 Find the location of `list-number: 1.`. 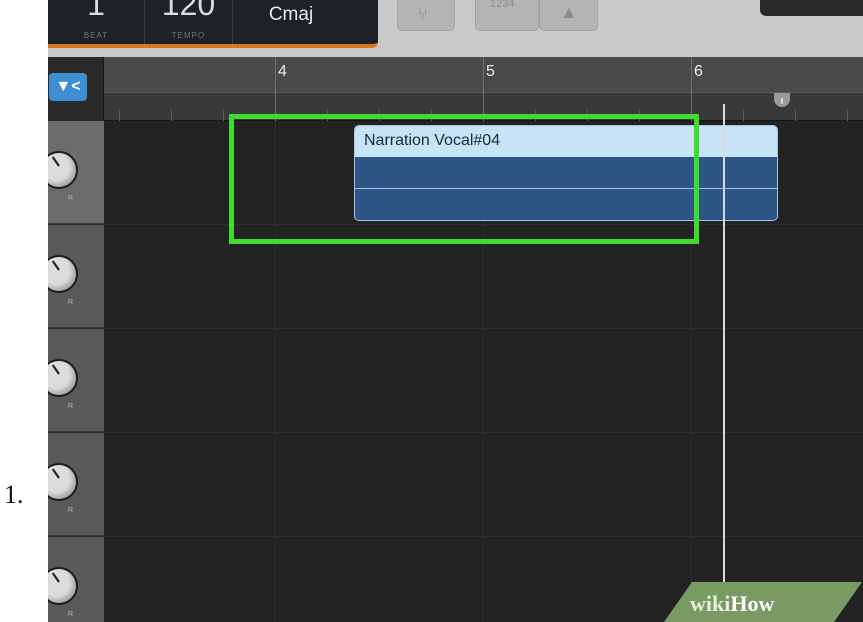

list-number: 1. is located at coordinates (14, 494).